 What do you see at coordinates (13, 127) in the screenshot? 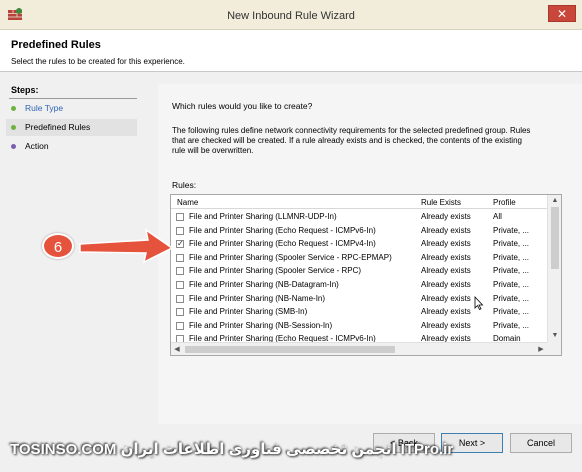
I see `step-current-icon` at bounding box center [13, 127].